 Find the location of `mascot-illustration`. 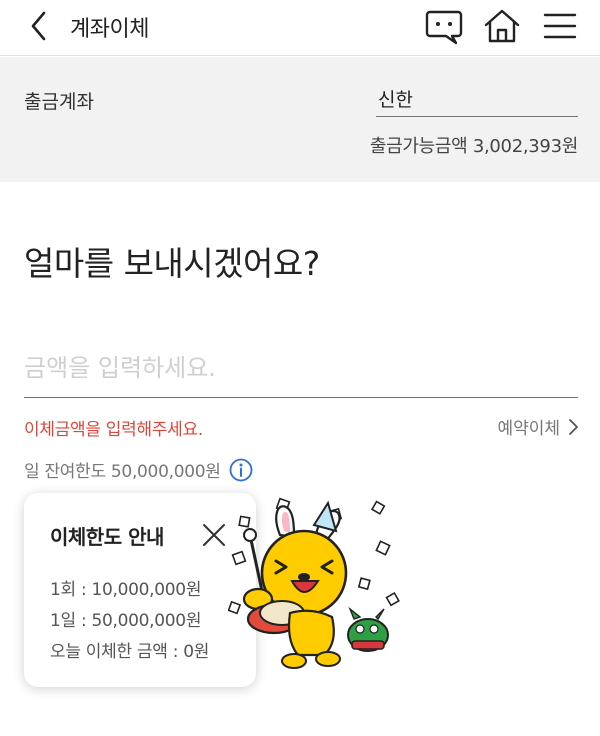

mascot-illustration is located at coordinates (314, 583).